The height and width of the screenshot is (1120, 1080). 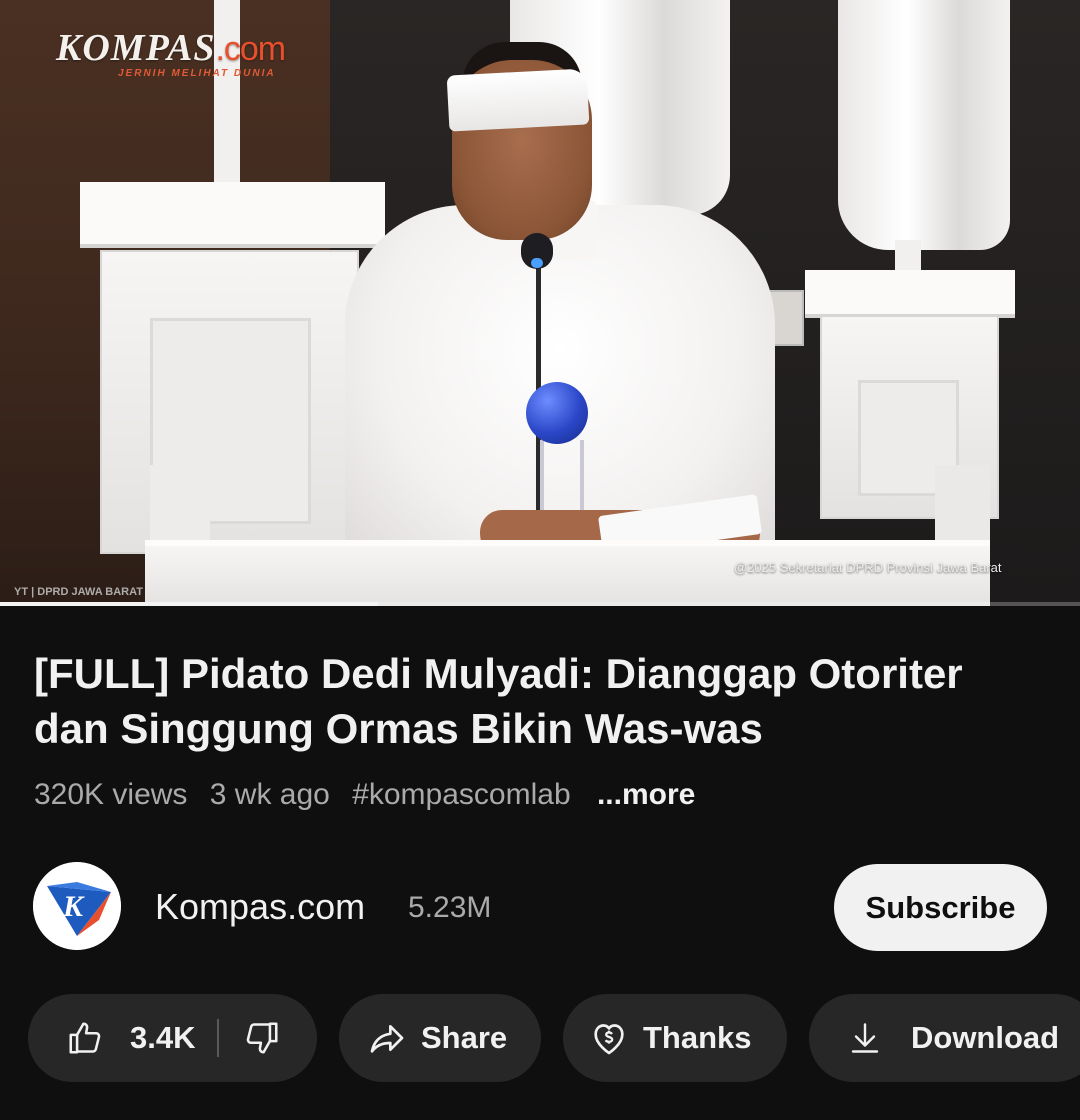 I want to click on super-thanks-icon, so click(x=609, y=1039).